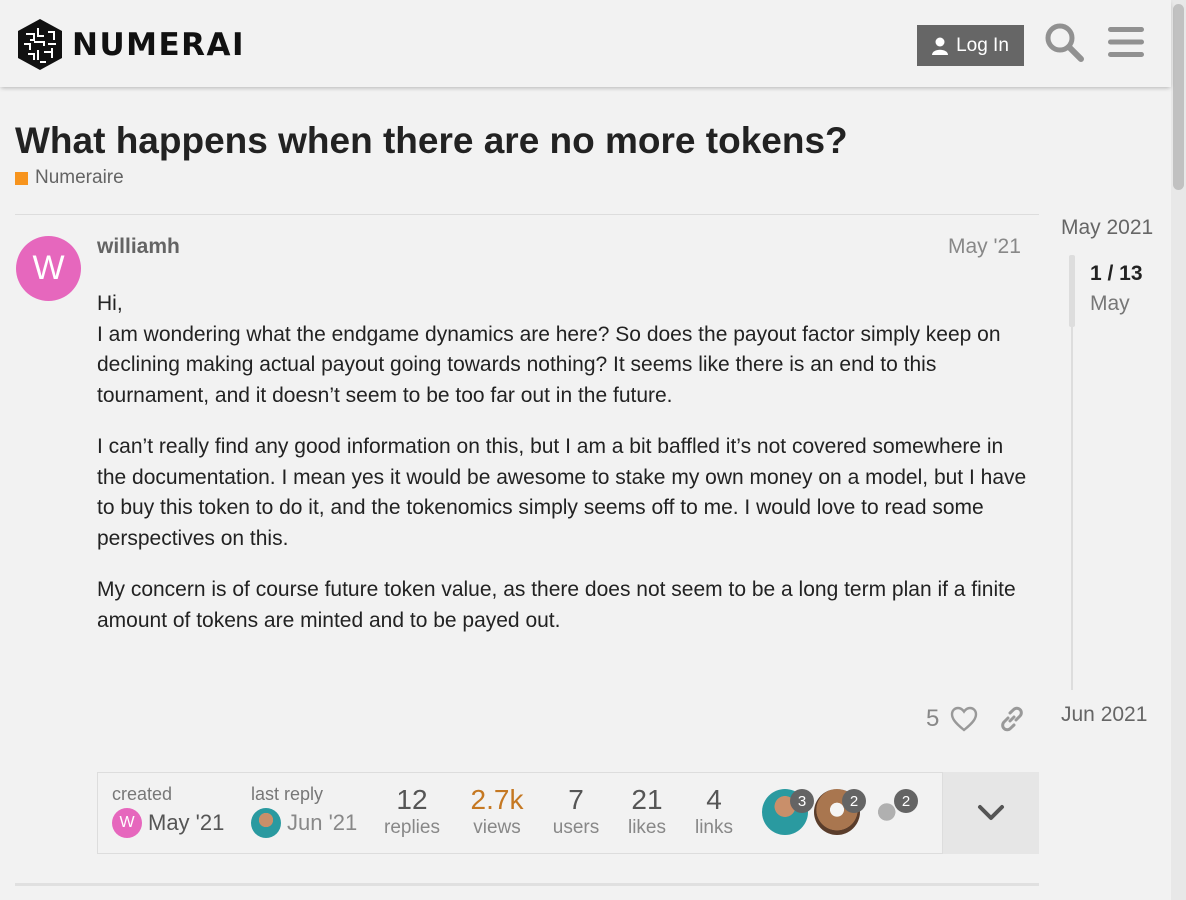 This screenshot has width=1186, height=900. I want to click on site-logo: NUMERAI, so click(130, 44).